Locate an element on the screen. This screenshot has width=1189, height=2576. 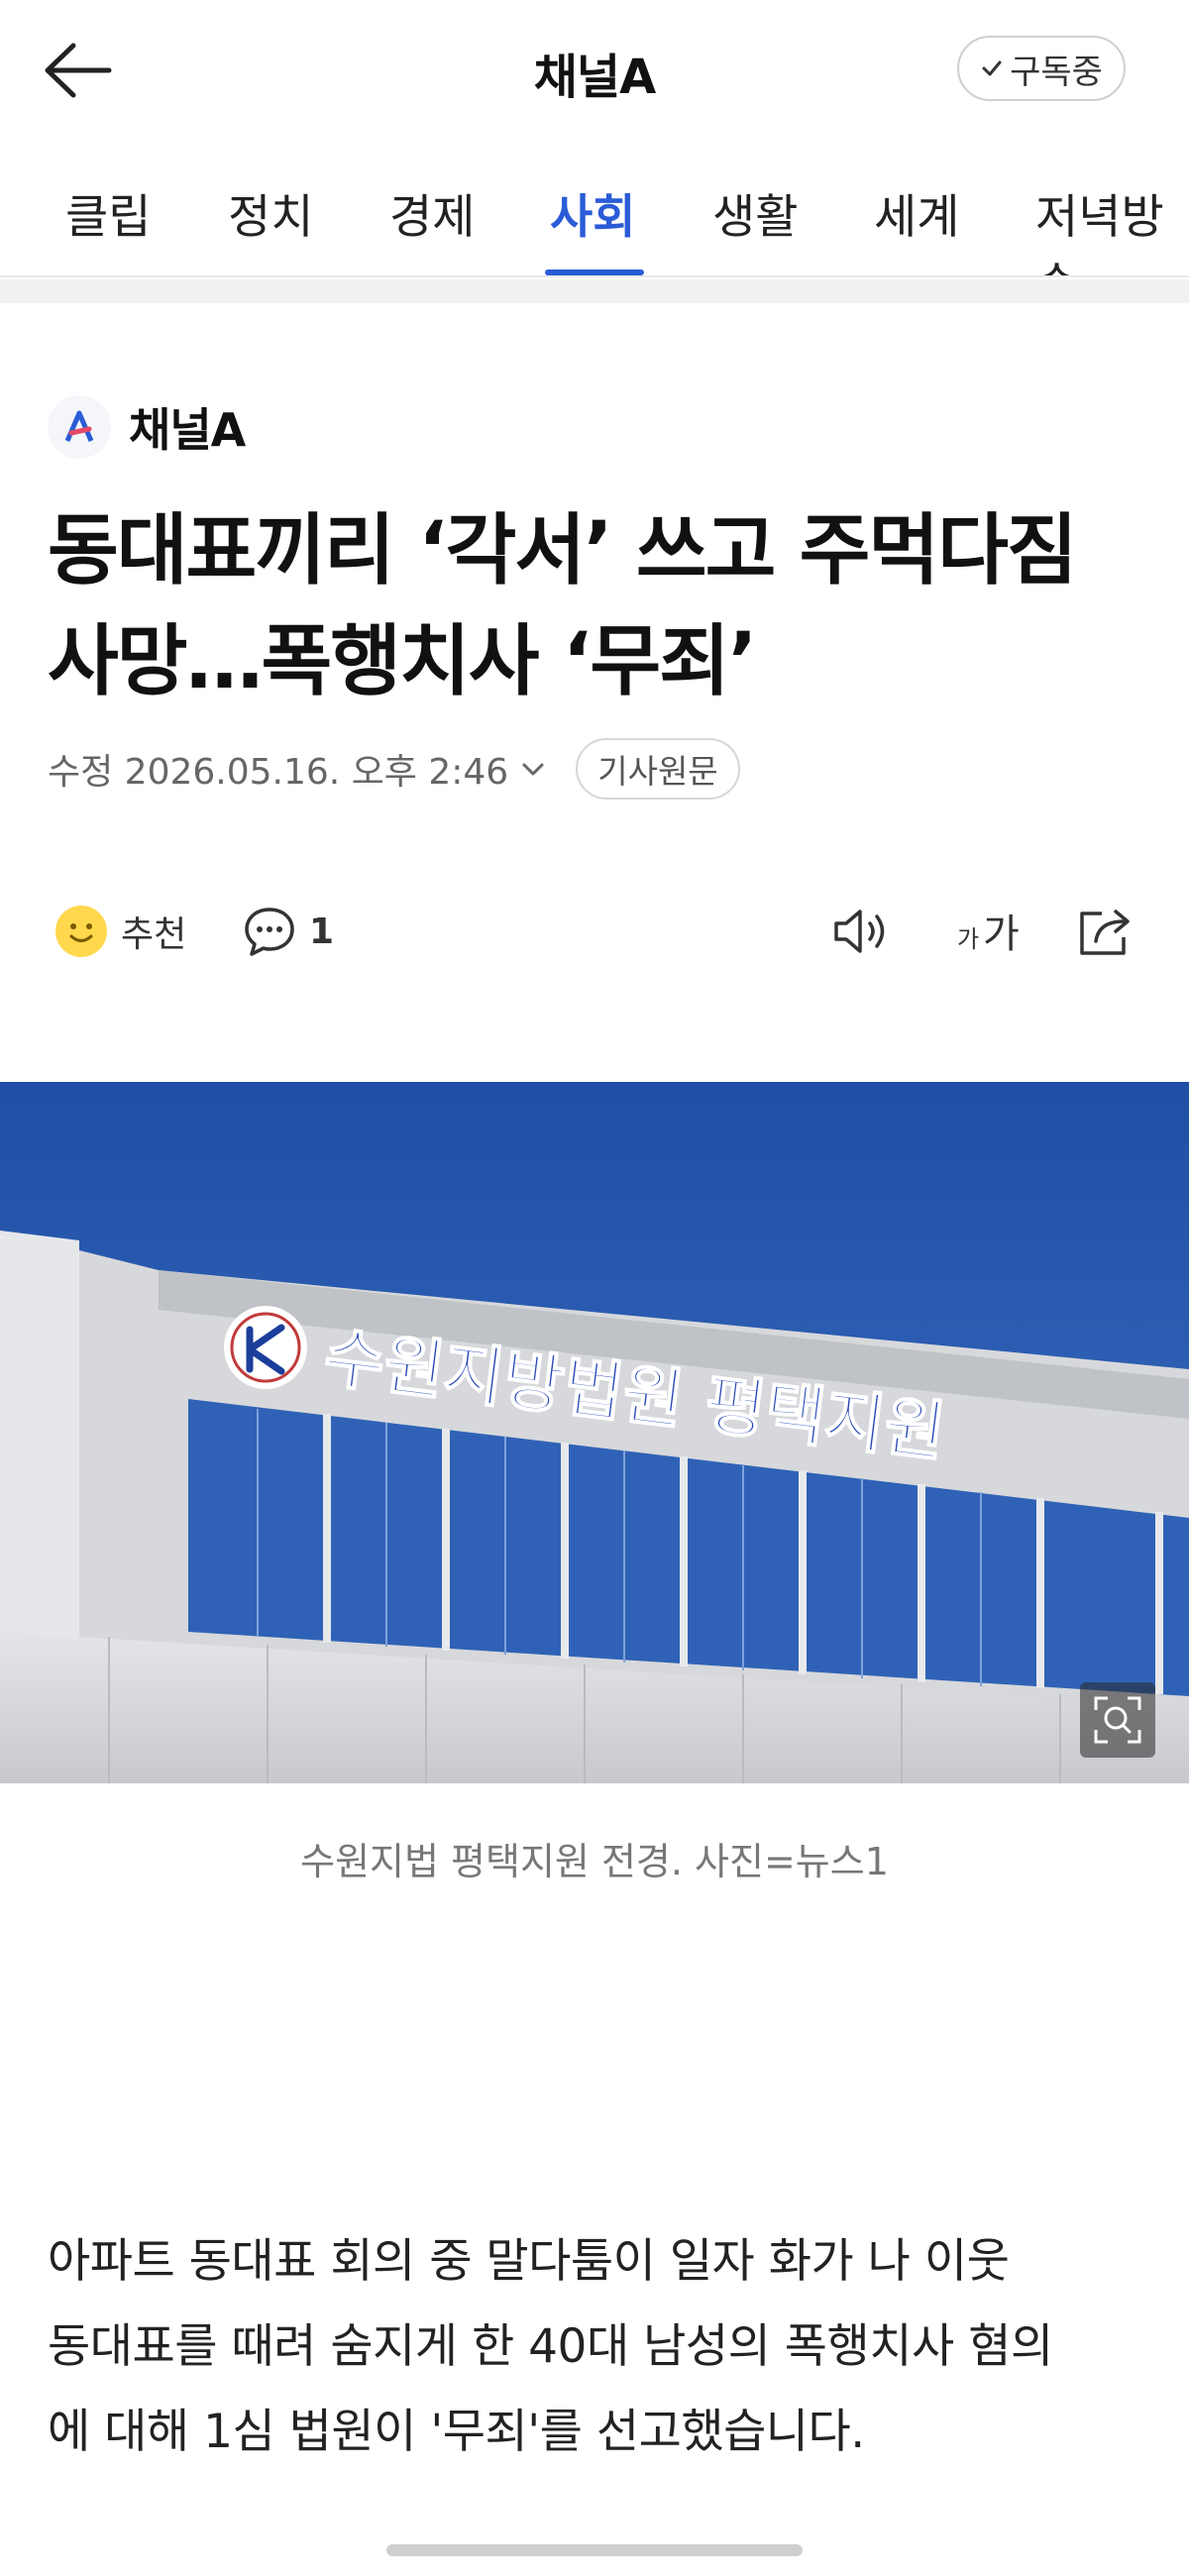
zoom-icon is located at coordinates (1117, 1720).